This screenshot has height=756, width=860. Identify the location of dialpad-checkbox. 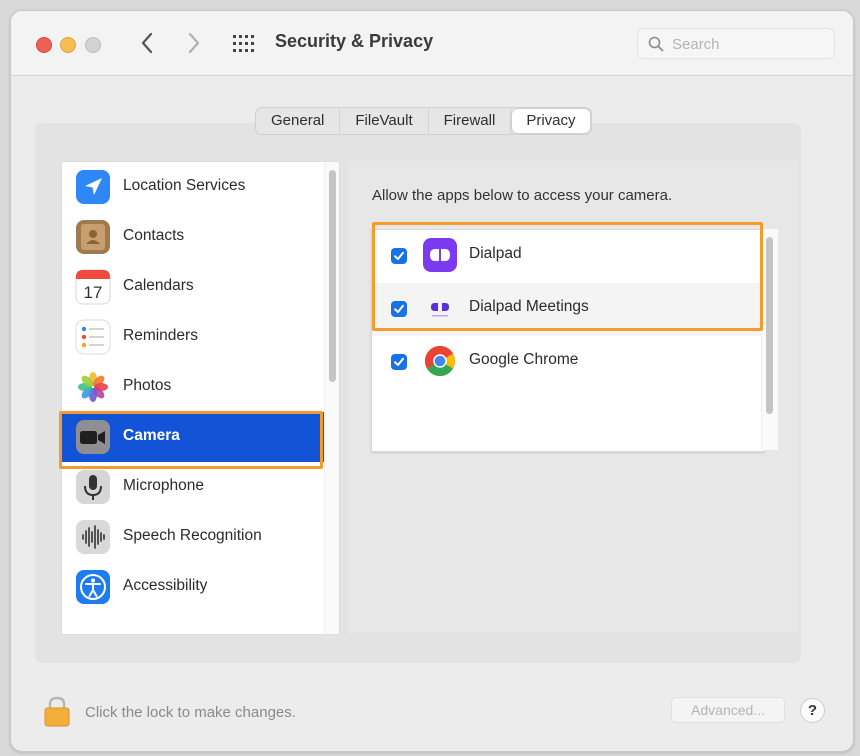
(399, 256).